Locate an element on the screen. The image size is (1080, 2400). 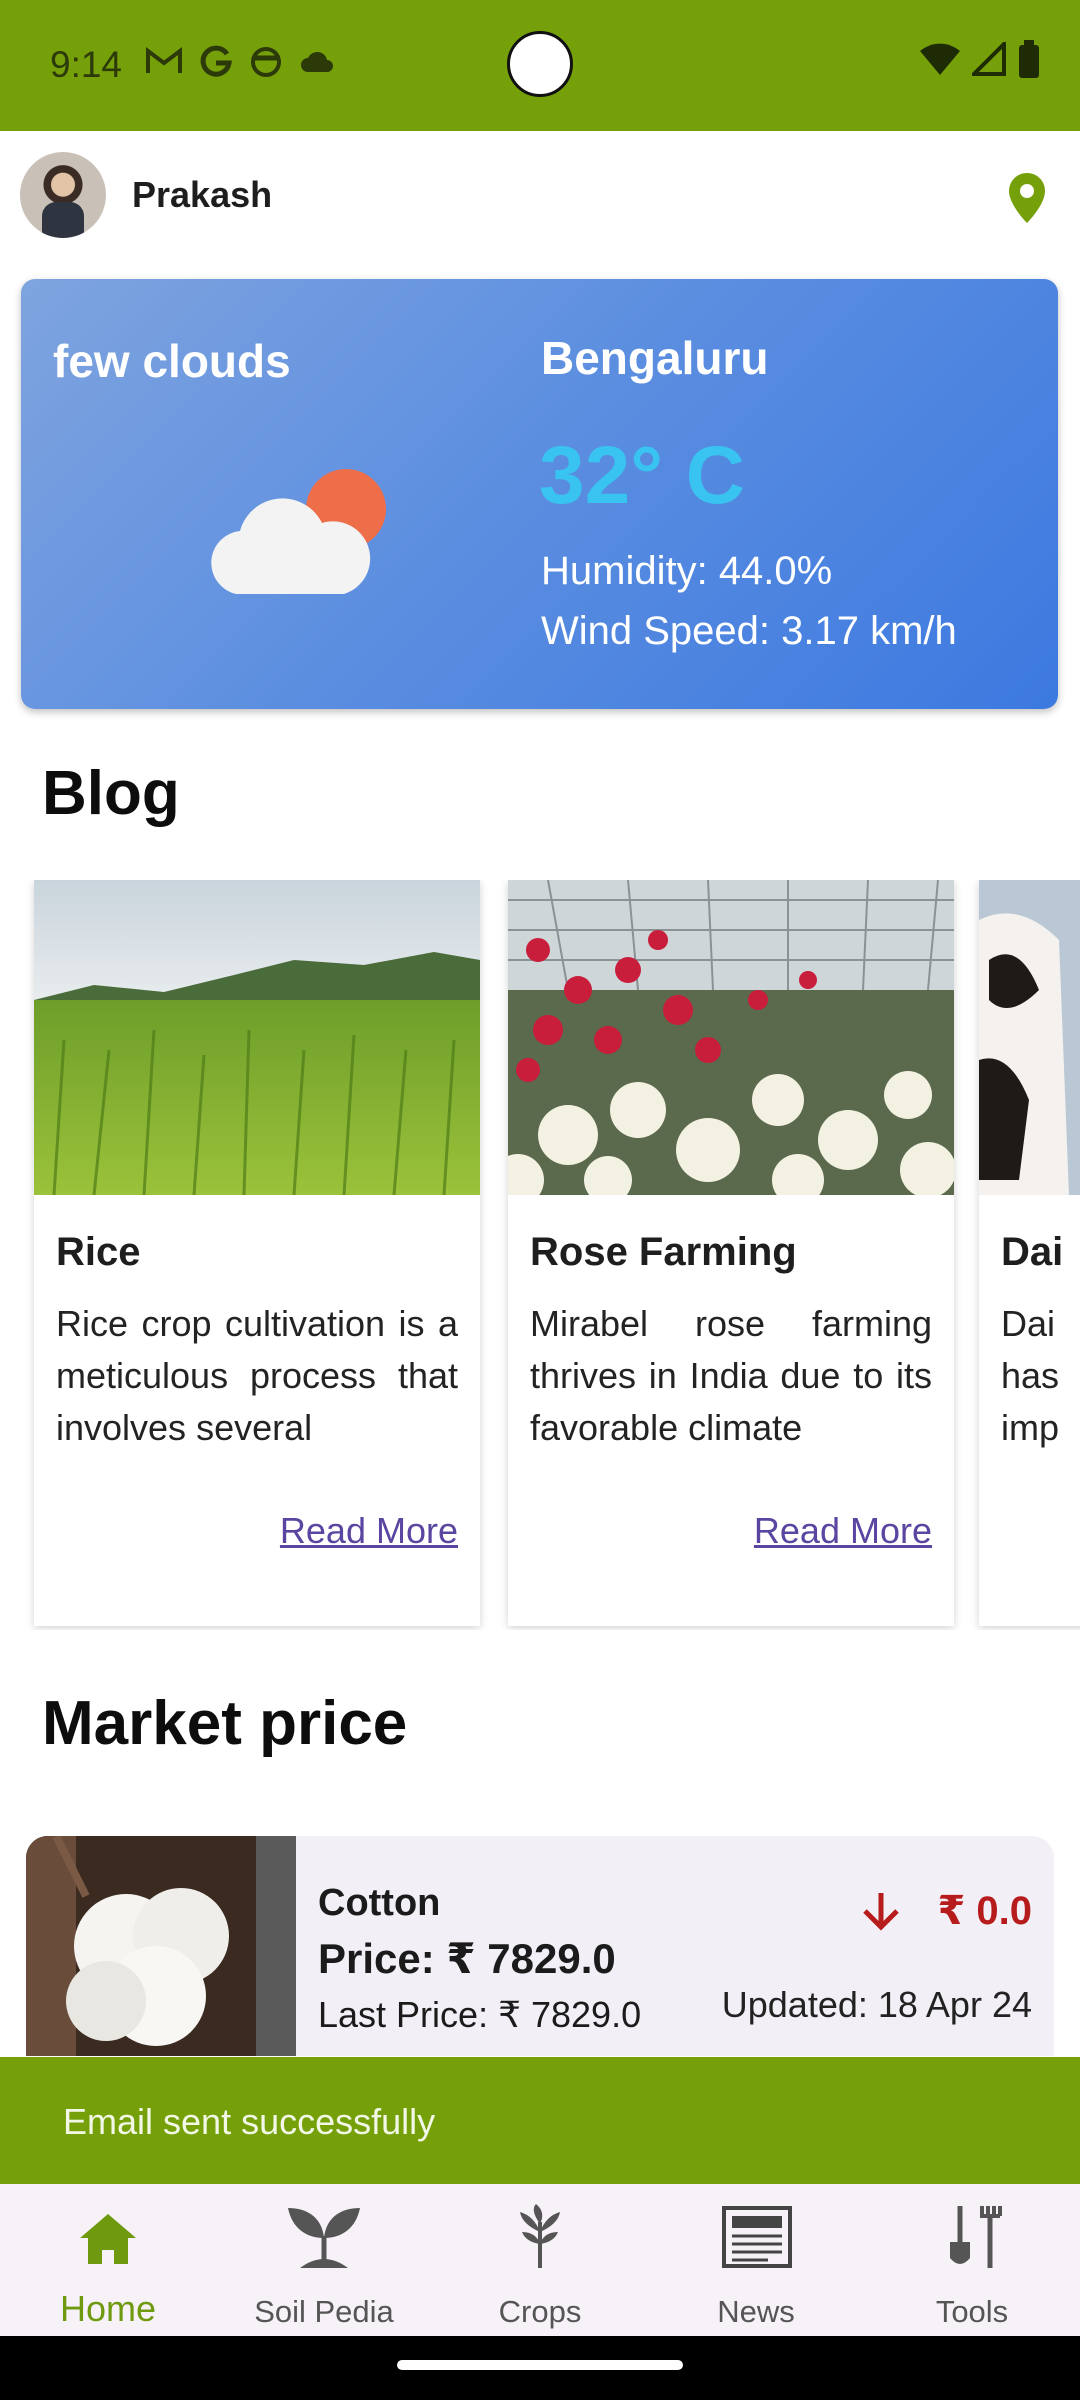
weather-temperature: 32° C is located at coordinates (642, 475).